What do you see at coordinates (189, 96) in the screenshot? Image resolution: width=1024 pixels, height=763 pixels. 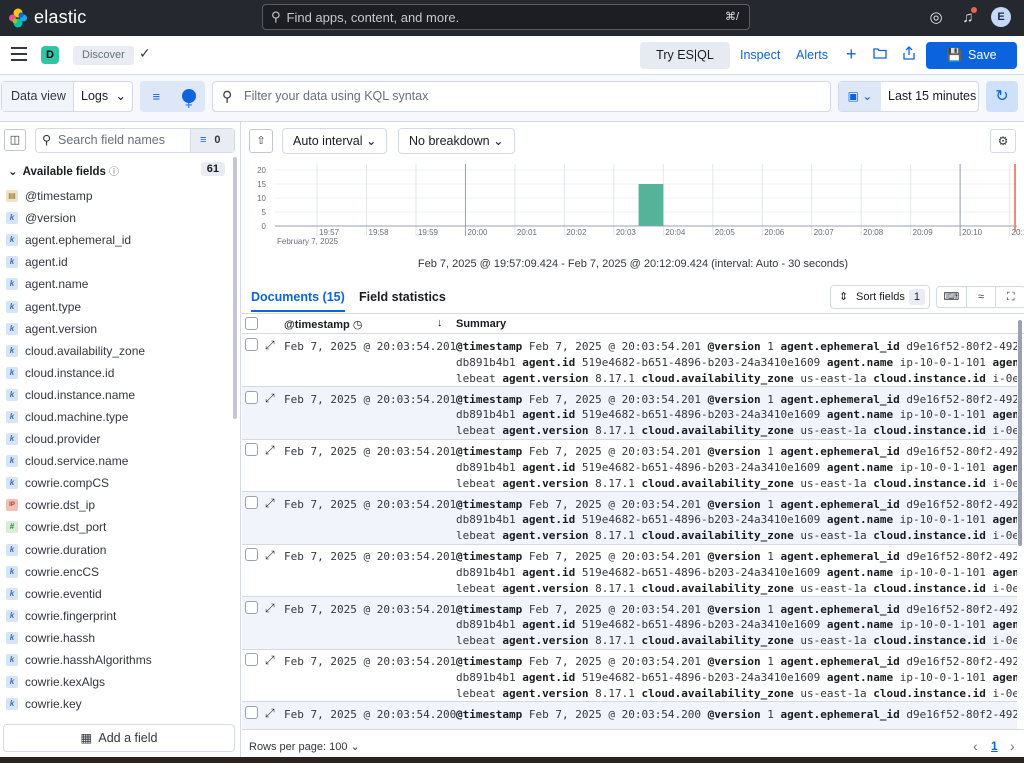 I see `add-filter-button: +` at bounding box center [189, 96].